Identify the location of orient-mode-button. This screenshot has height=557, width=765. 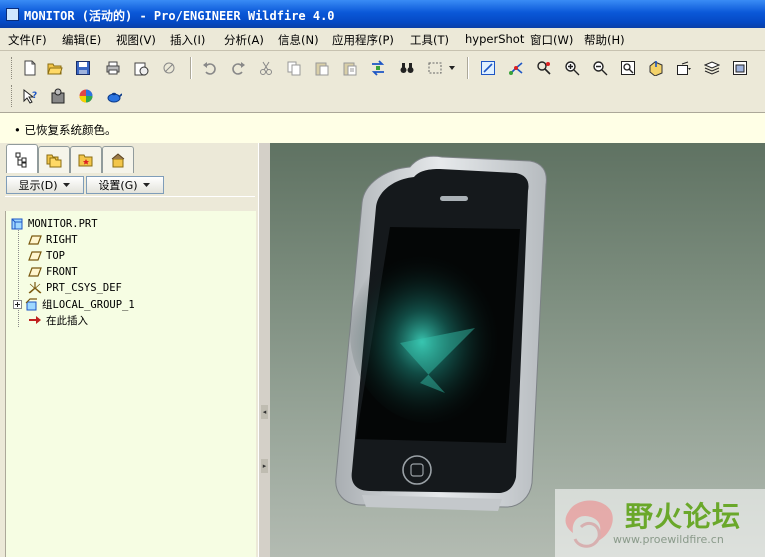
(544, 68).